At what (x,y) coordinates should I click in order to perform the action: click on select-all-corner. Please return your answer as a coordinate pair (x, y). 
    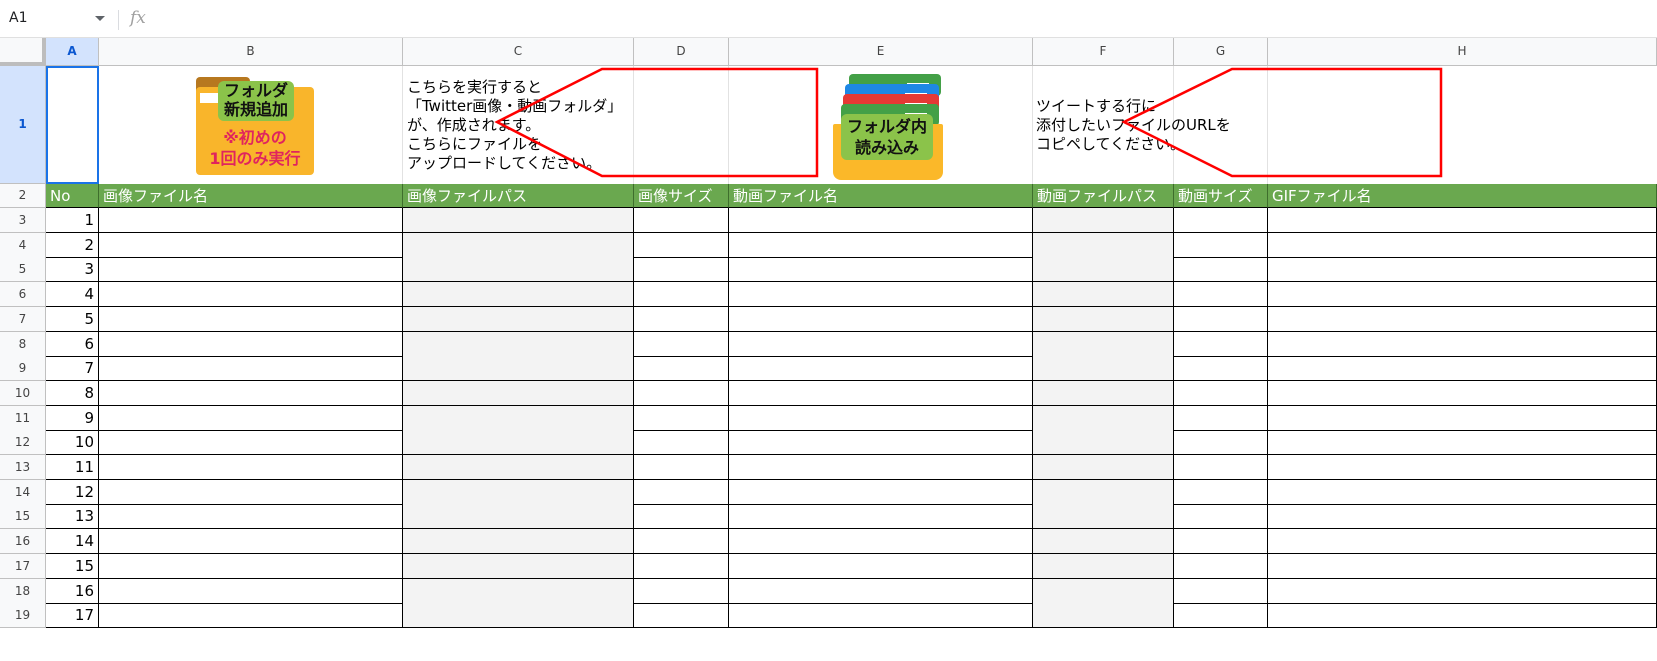
    Looking at the image, I should click on (23, 52).